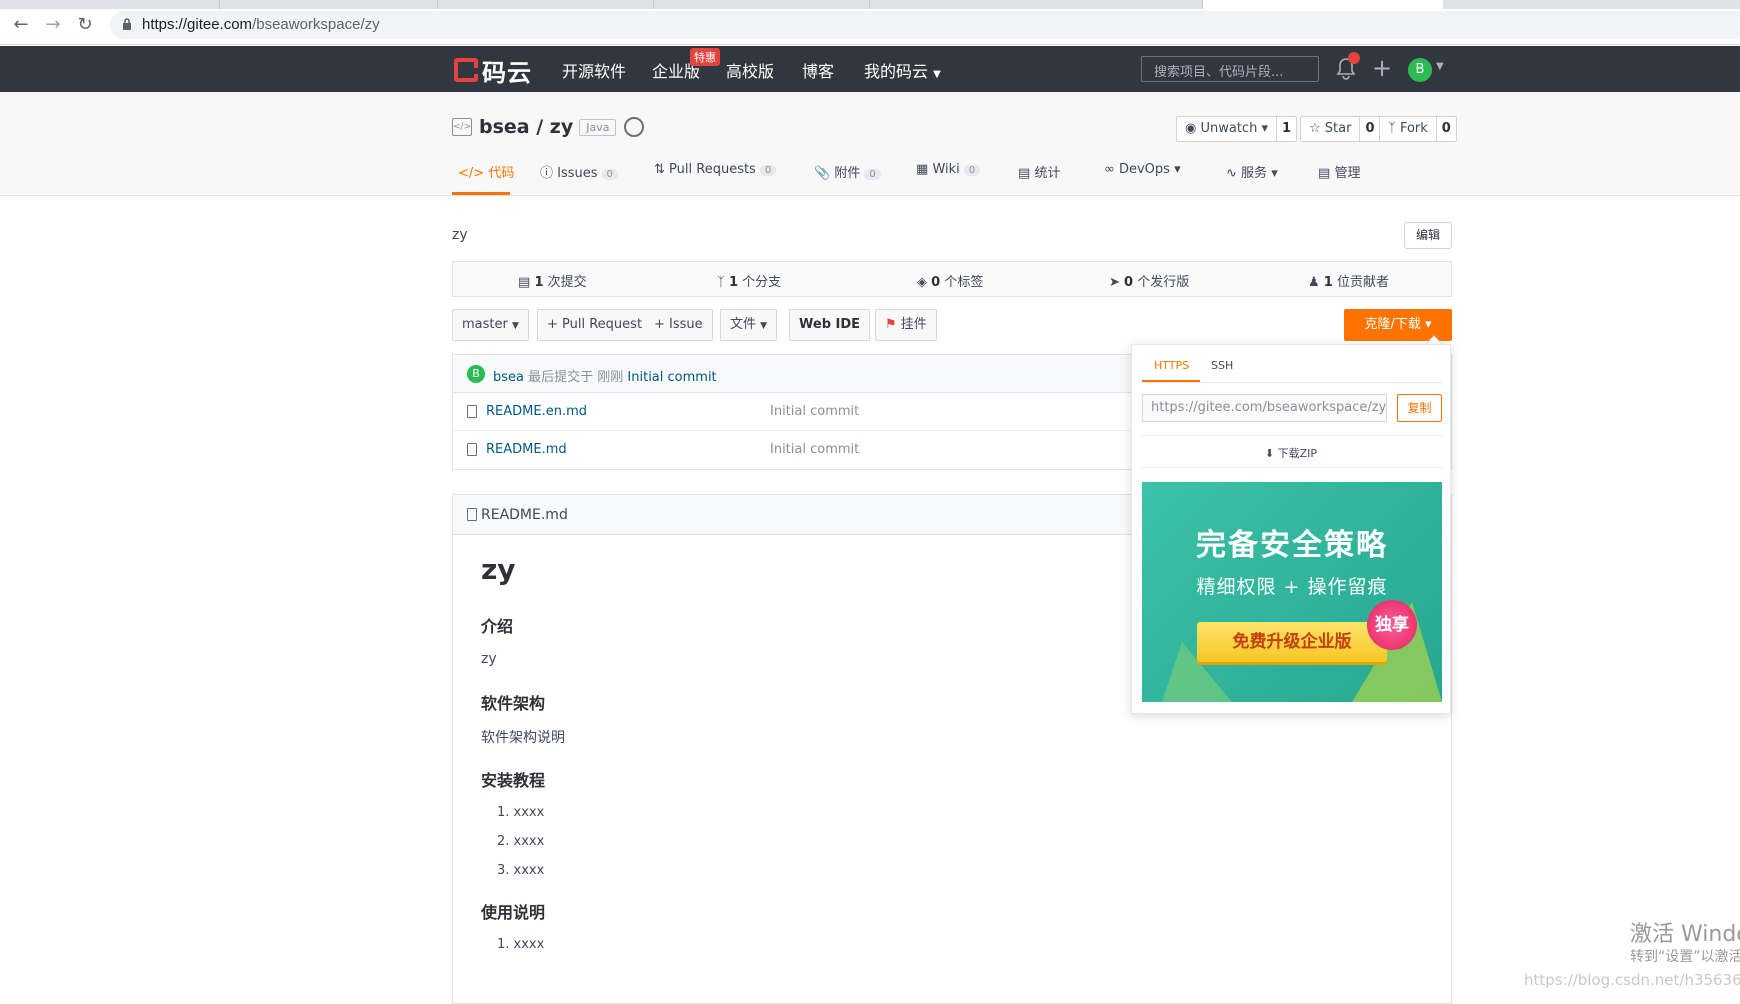  I want to click on stat-releases: ➤ 0 个发行版, so click(1149, 280).